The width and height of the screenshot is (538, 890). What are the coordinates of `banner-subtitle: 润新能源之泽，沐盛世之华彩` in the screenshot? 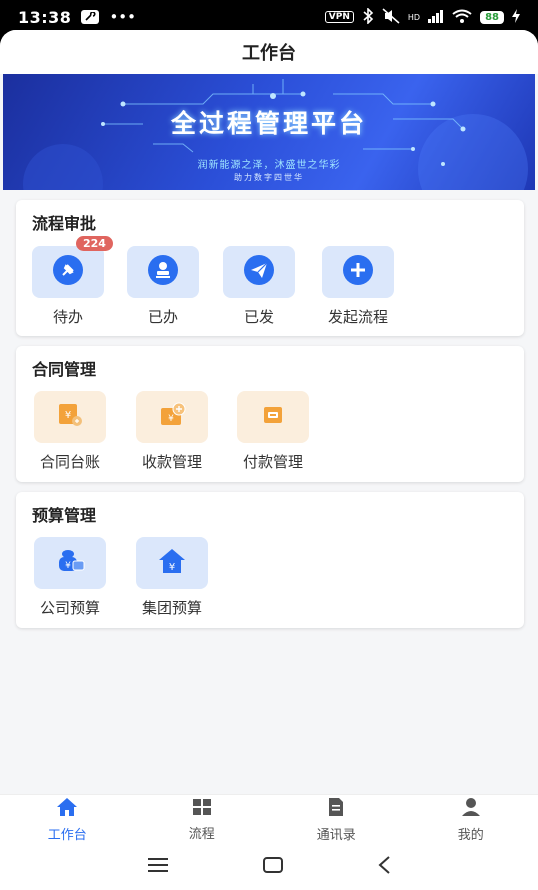 It's located at (269, 165).